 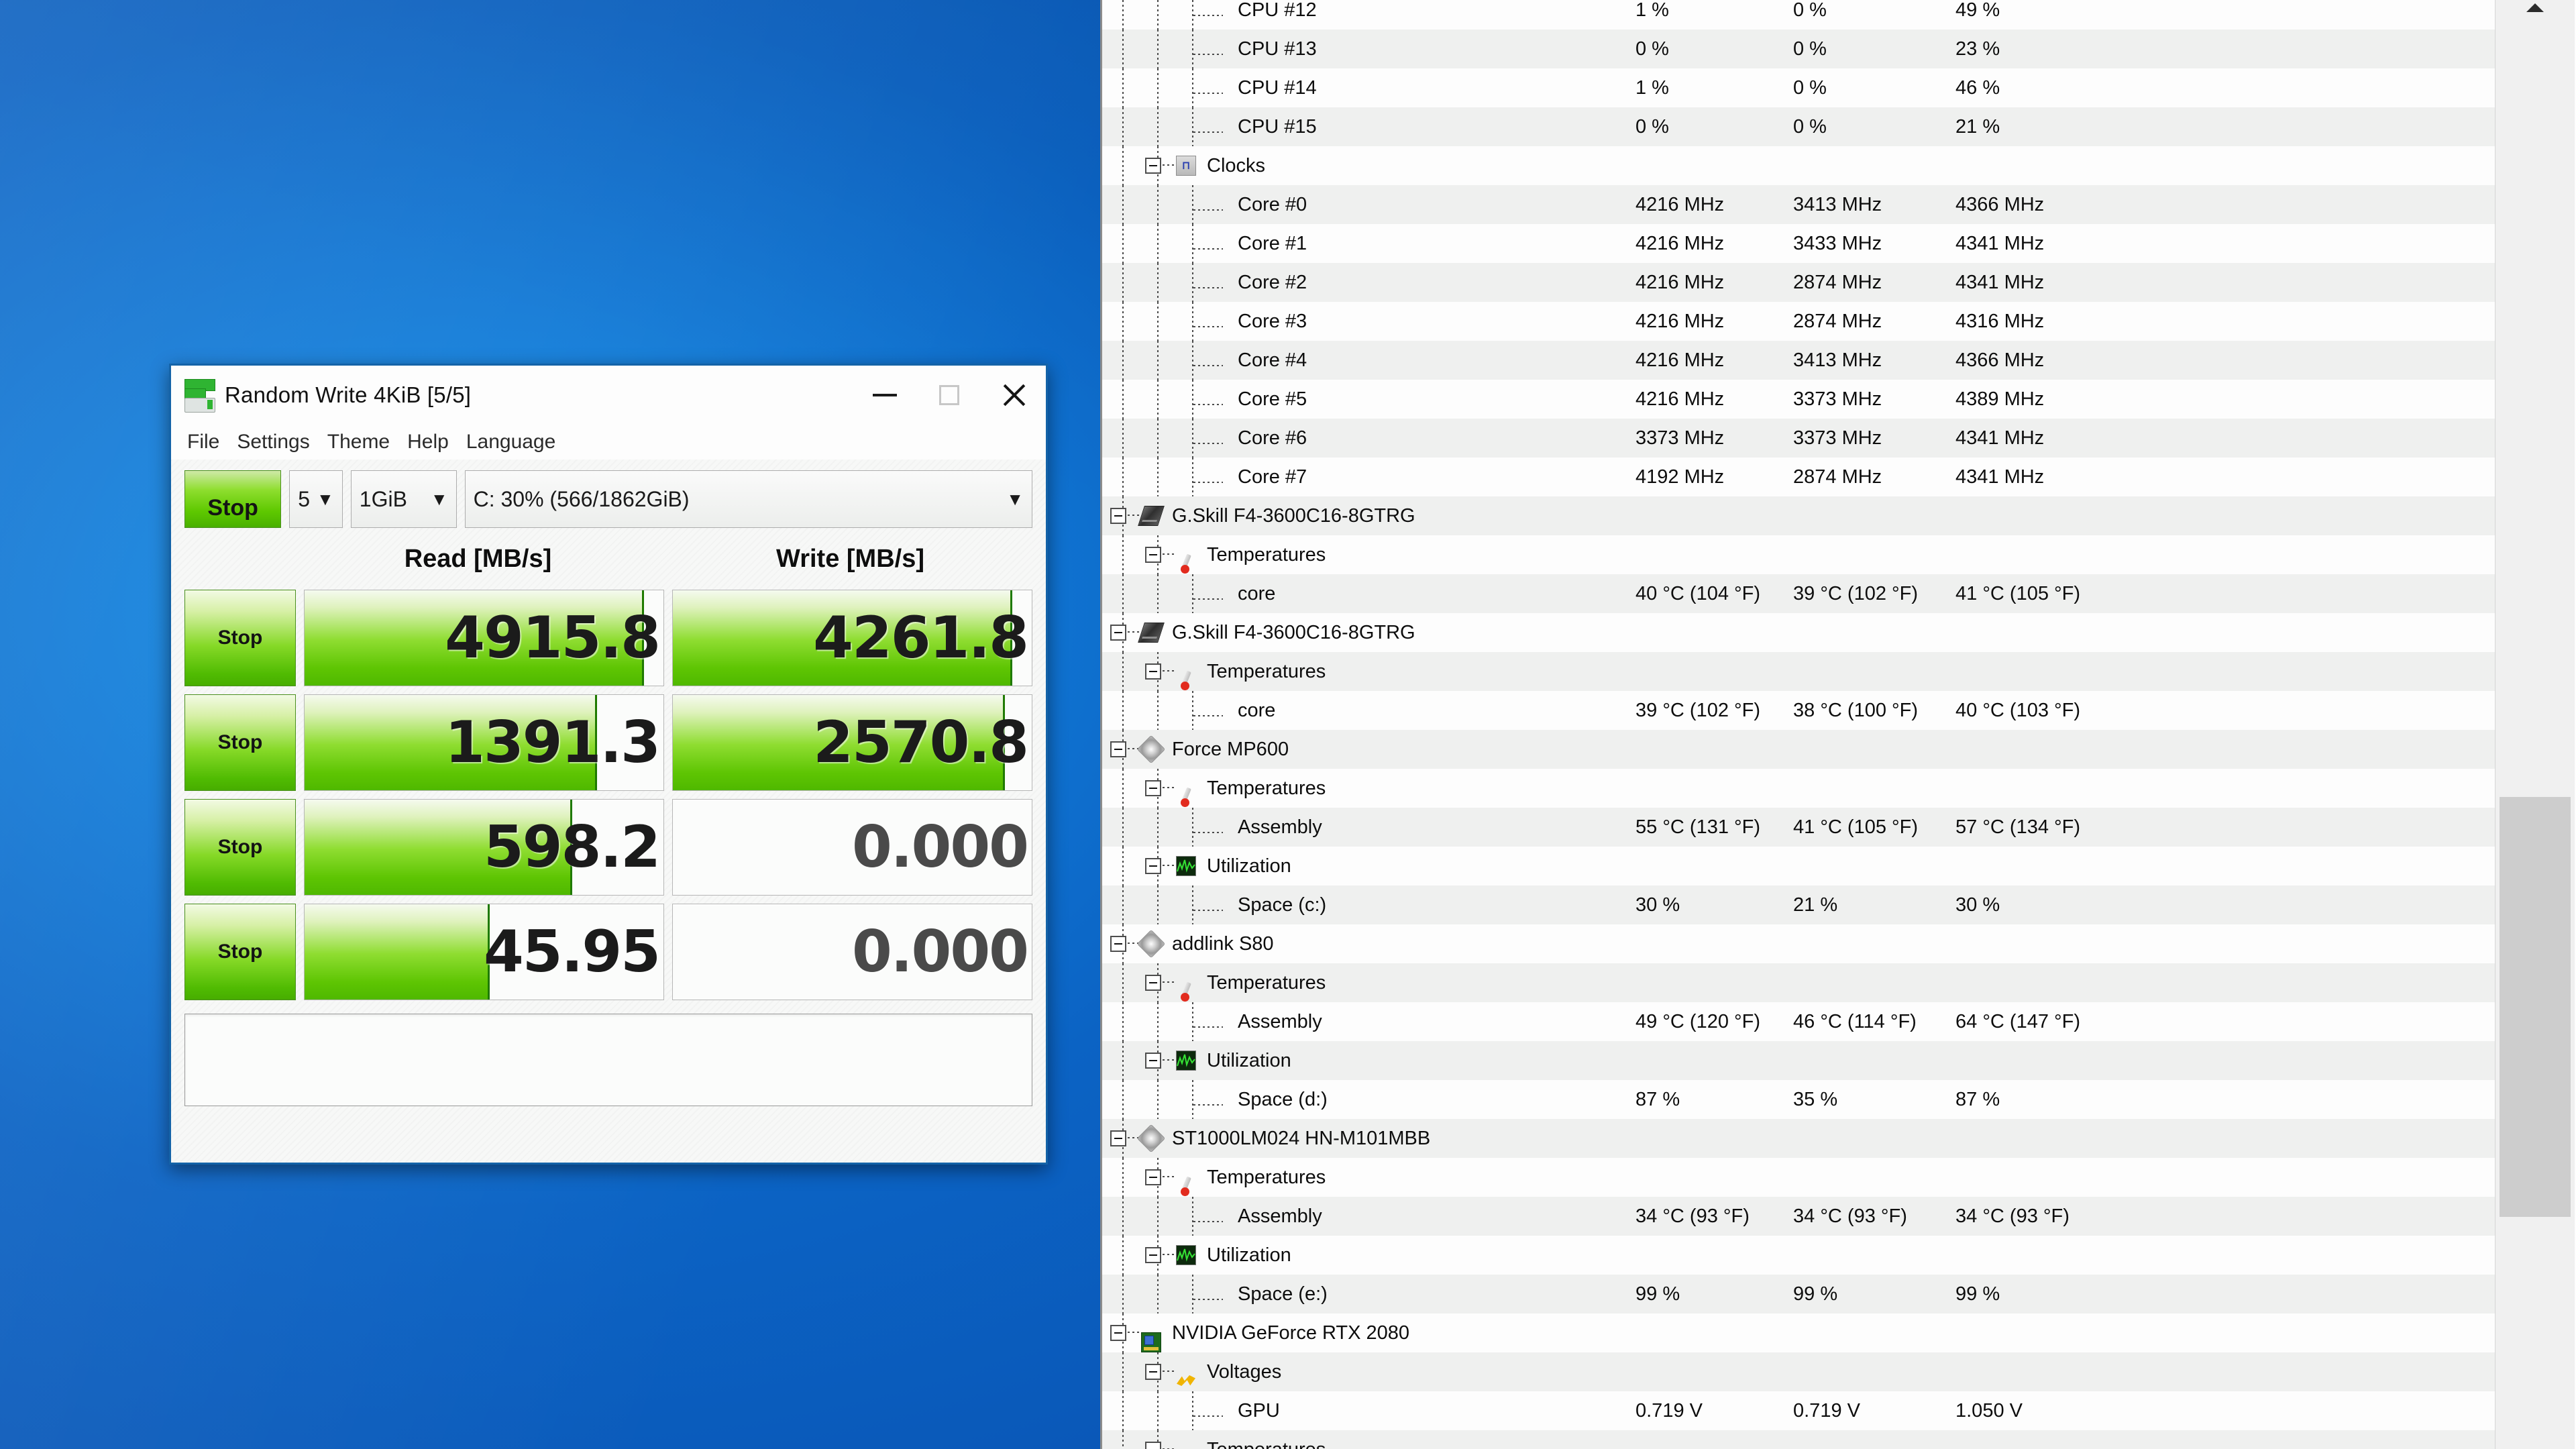 What do you see at coordinates (510, 442) in the screenshot?
I see `menu-item-language: Language` at bounding box center [510, 442].